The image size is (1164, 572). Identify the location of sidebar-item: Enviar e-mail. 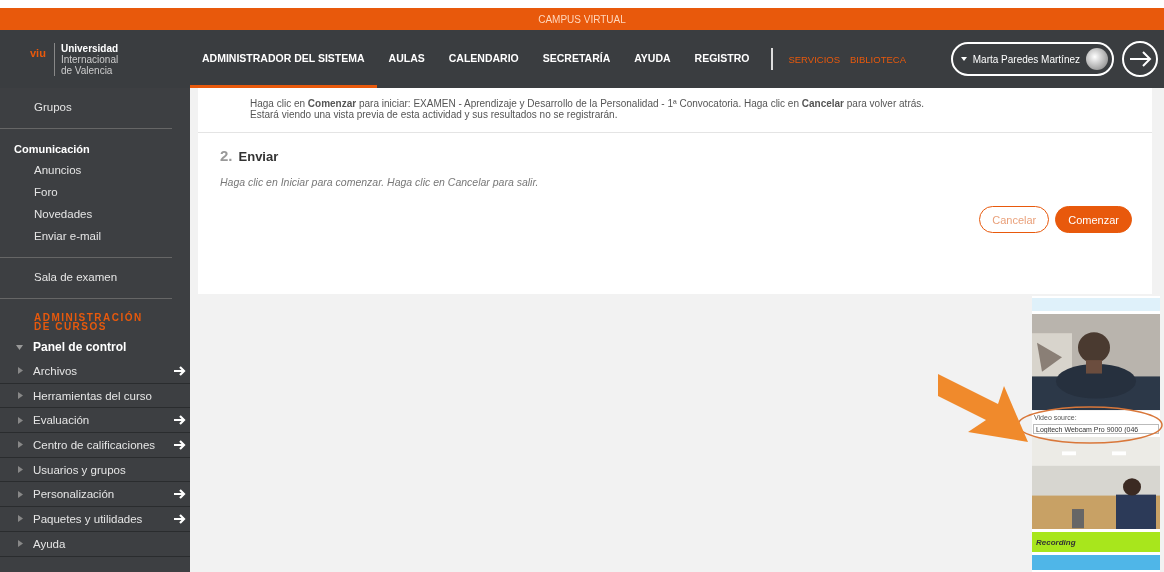
(86, 236).